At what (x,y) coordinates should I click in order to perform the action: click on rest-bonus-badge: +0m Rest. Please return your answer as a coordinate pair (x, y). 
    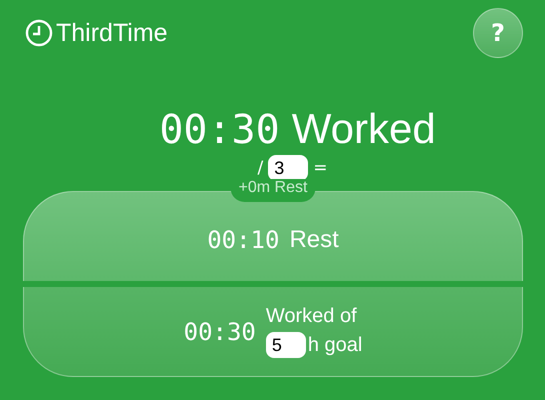
    Looking at the image, I should click on (273, 190).